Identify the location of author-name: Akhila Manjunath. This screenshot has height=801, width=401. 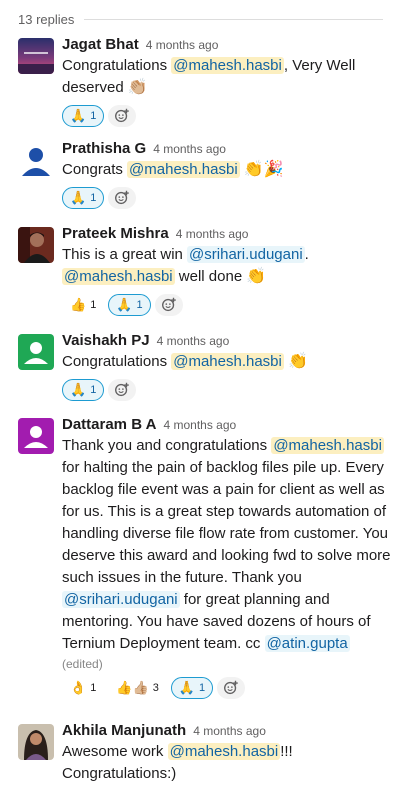
(124, 731).